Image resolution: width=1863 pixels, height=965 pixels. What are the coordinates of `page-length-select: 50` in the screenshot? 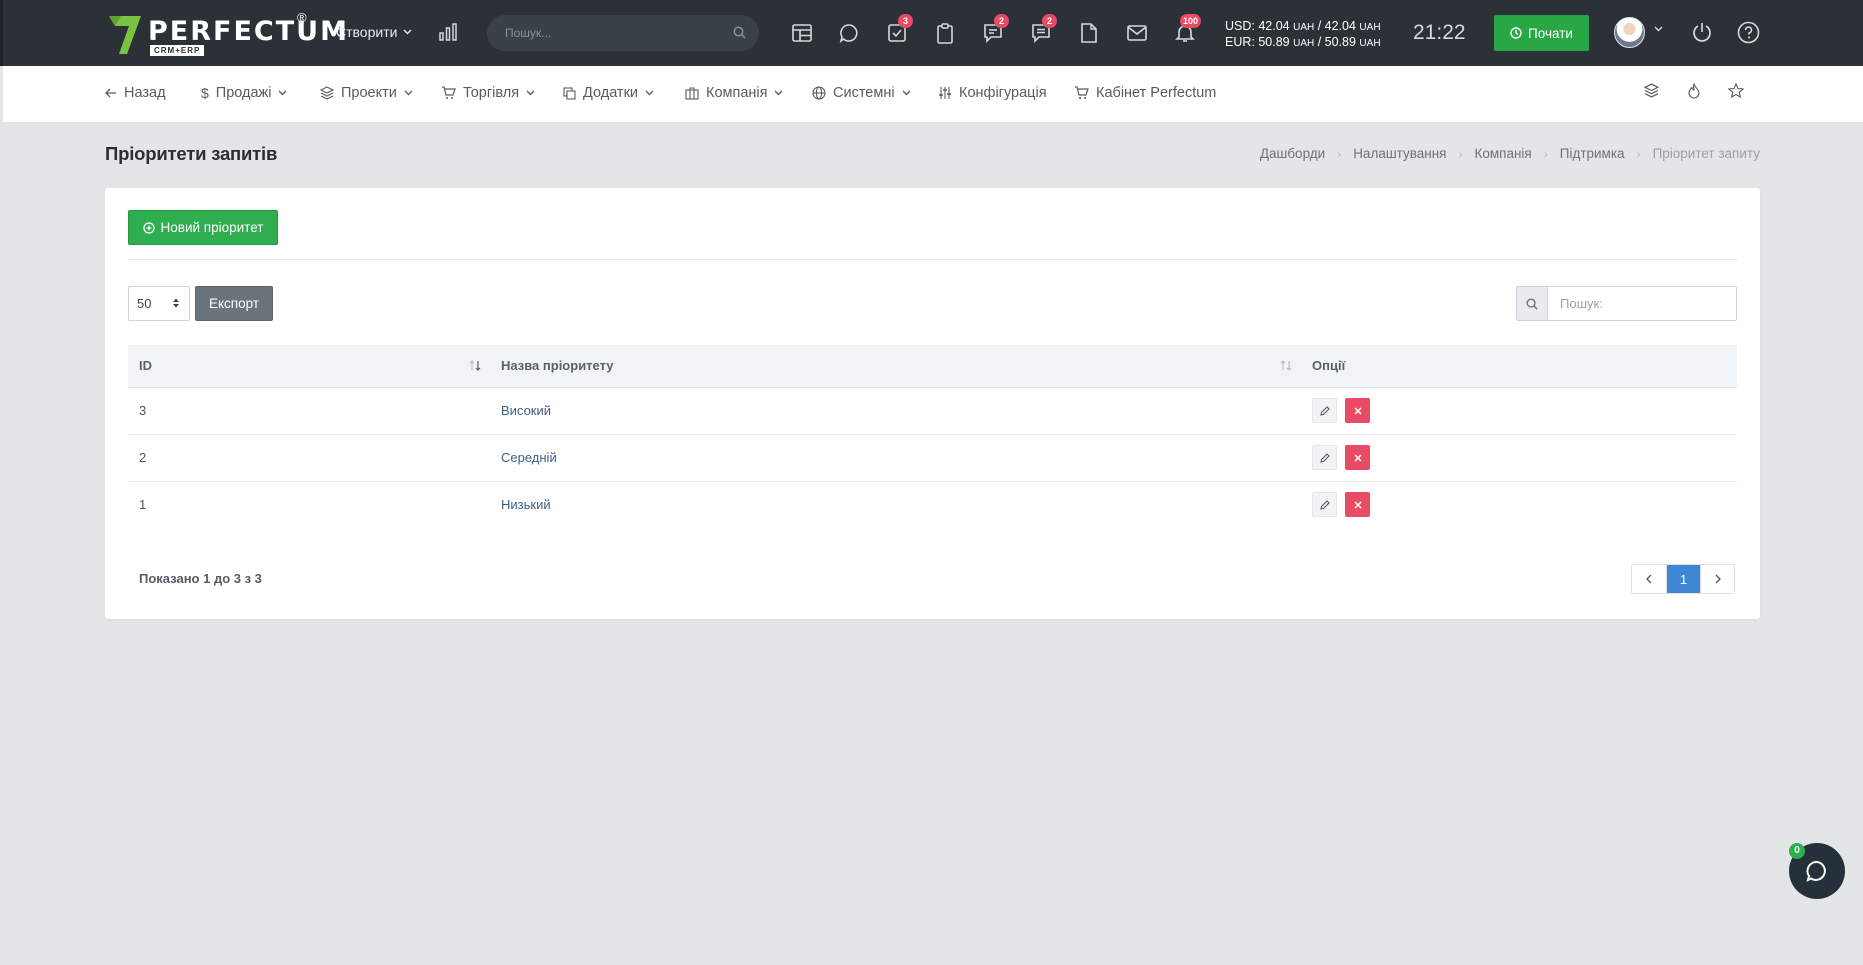 It's located at (159, 303).